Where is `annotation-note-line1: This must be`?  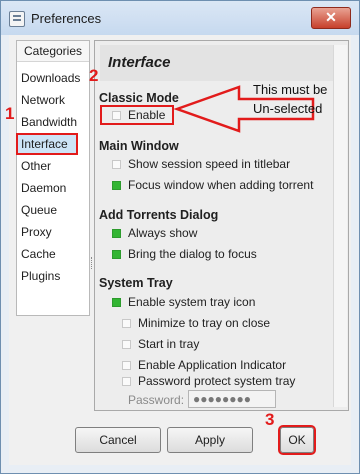 annotation-note-line1: This must be is located at coordinates (290, 89).